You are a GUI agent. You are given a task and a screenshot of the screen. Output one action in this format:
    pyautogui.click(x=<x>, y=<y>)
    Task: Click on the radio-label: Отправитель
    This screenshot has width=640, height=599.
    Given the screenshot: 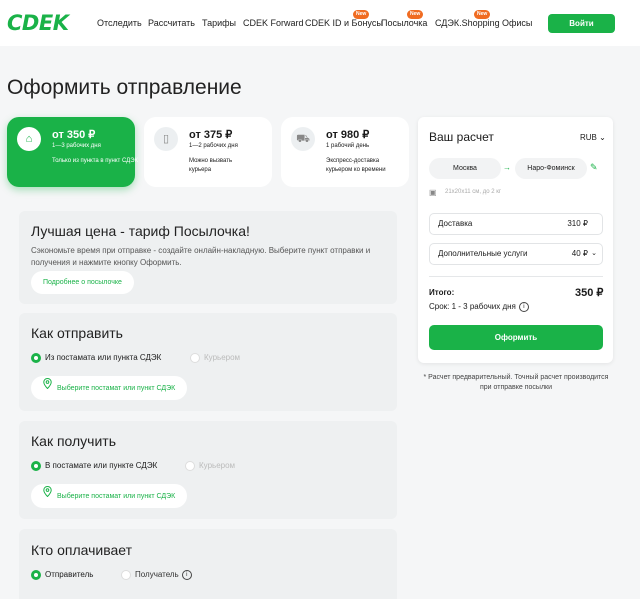 What is the action you would take?
    pyautogui.click(x=69, y=574)
    